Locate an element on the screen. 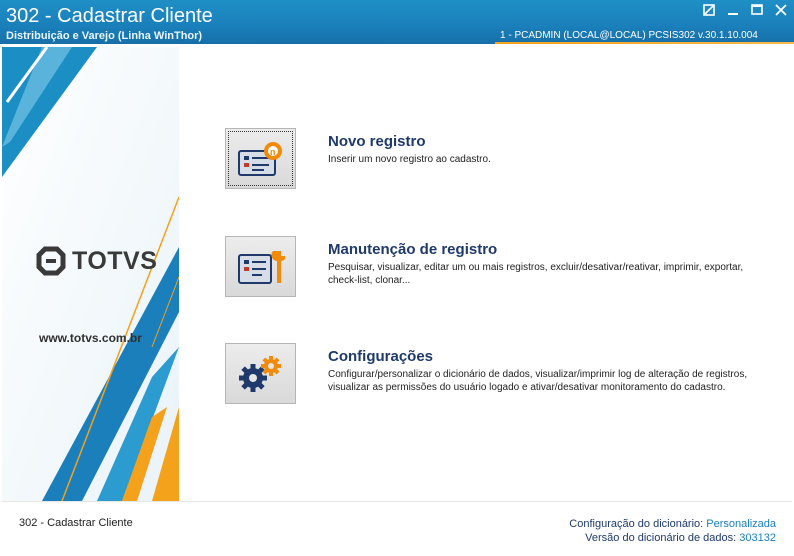 The width and height of the screenshot is (794, 556). dict-config-label: Configuração do dicionário: is located at coordinates (636, 524).